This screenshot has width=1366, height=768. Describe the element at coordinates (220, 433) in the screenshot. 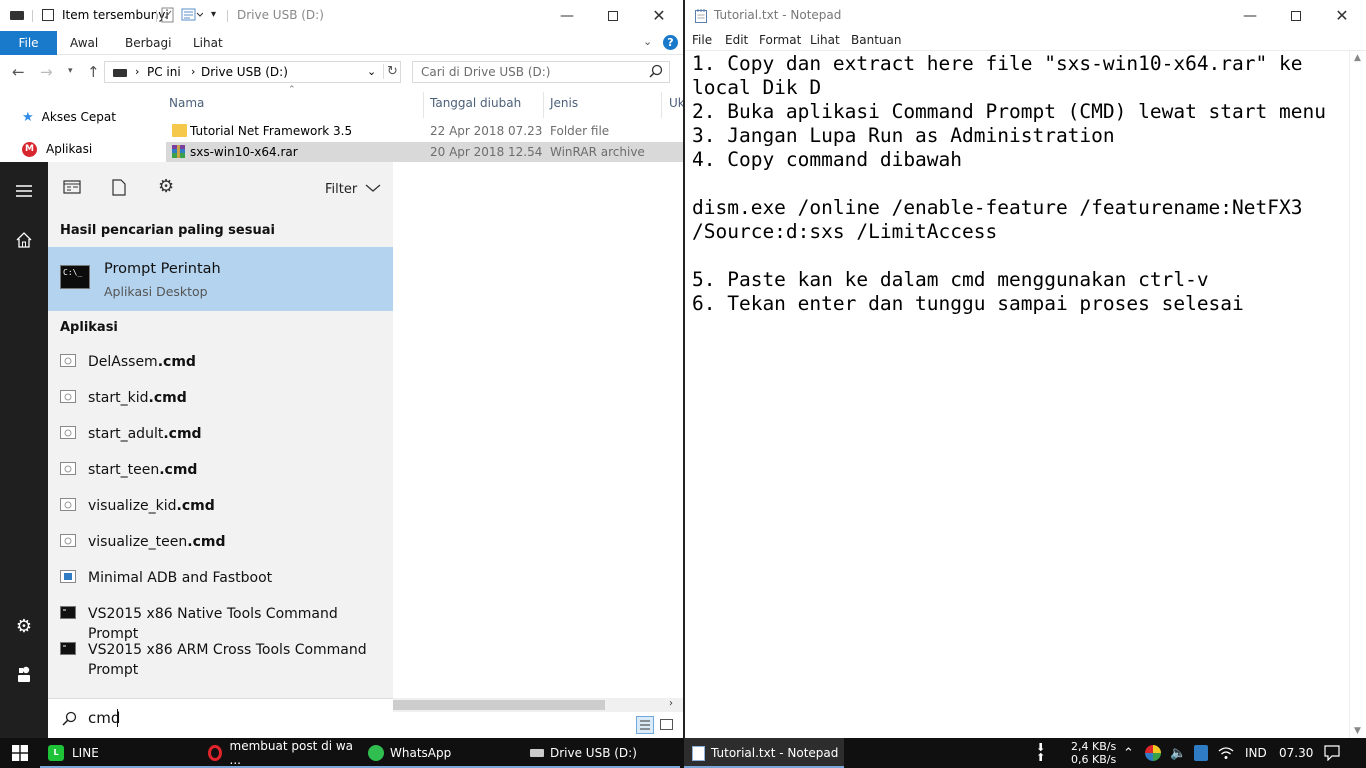

I see `list-item: start_adult.cmd` at that location.